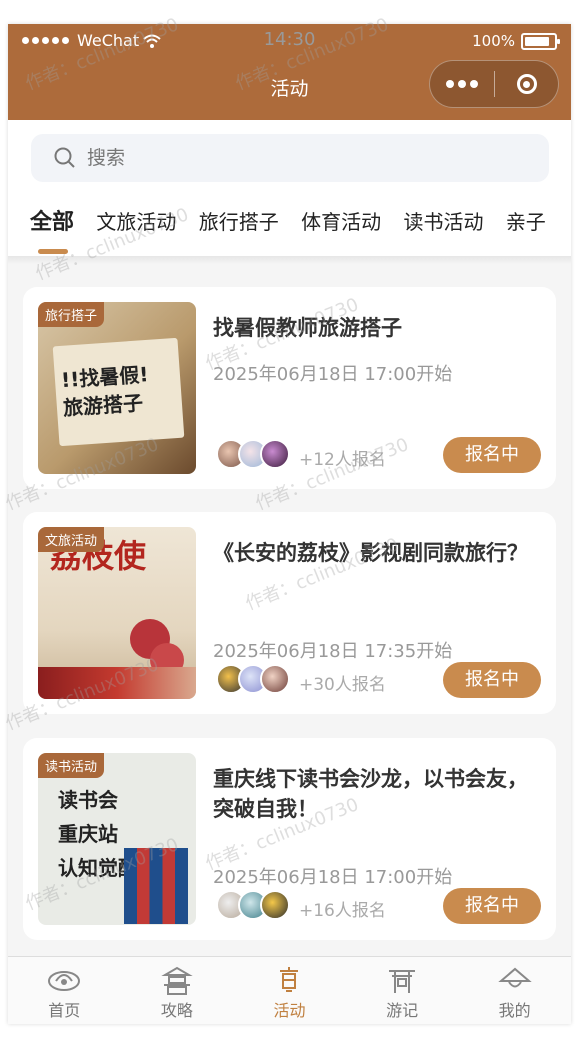 This screenshot has height=1044, width=588. I want to click on tabbar-label: 我的, so click(514, 1010).